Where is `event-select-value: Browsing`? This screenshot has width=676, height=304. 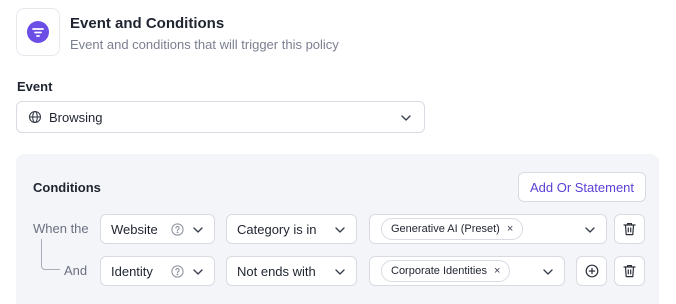 event-select-value: Browsing is located at coordinates (76, 117).